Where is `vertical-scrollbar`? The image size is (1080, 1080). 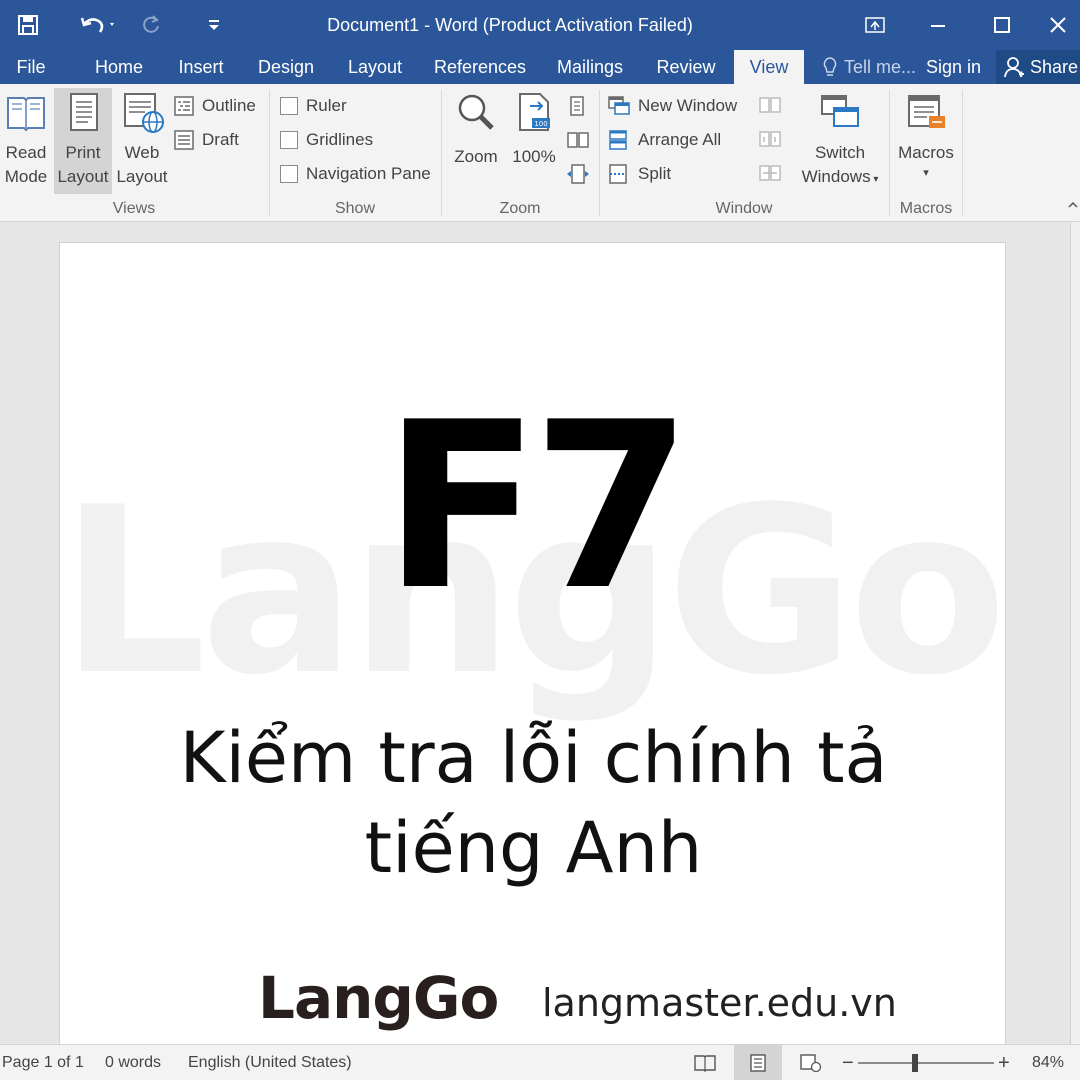 vertical-scrollbar is located at coordinates (1075, 633).